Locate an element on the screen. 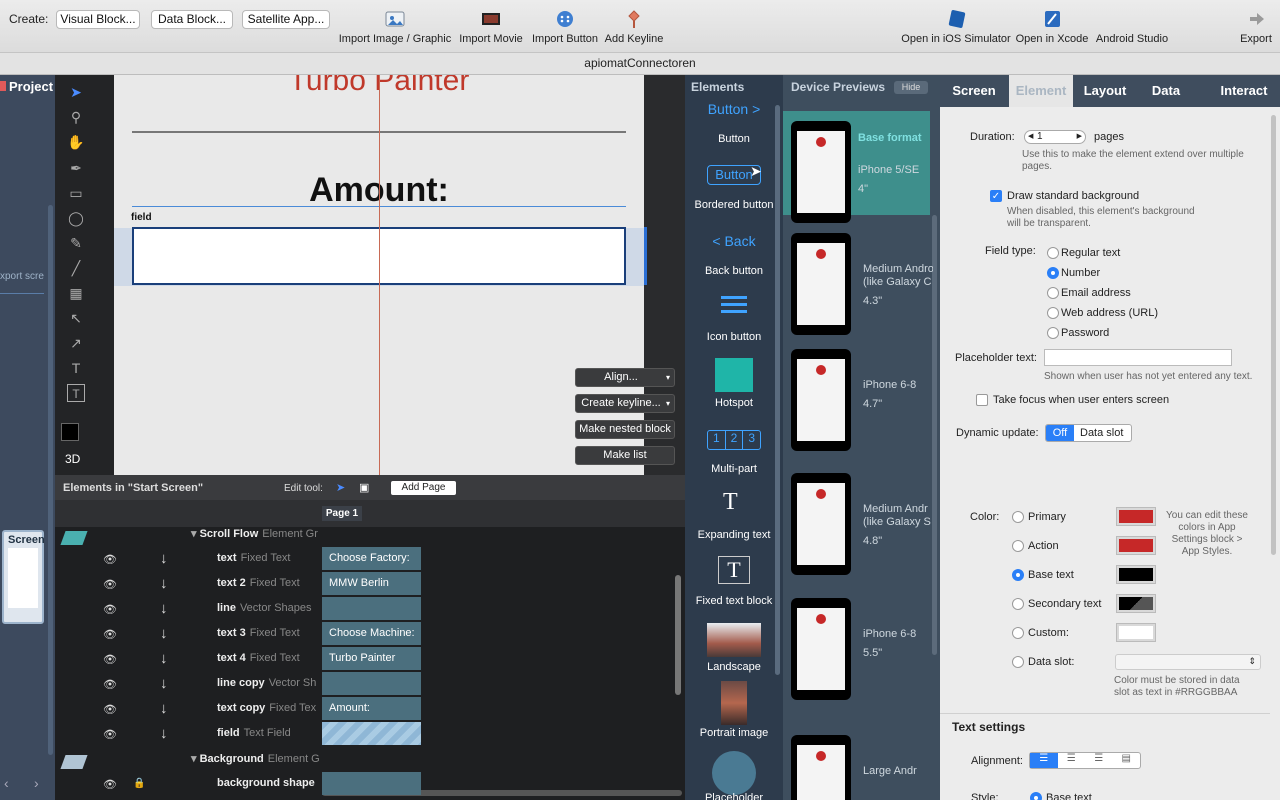 The width and height of the screenshot is (1280, 800). page-cell: Amount: is located at coordinates (371, 708).